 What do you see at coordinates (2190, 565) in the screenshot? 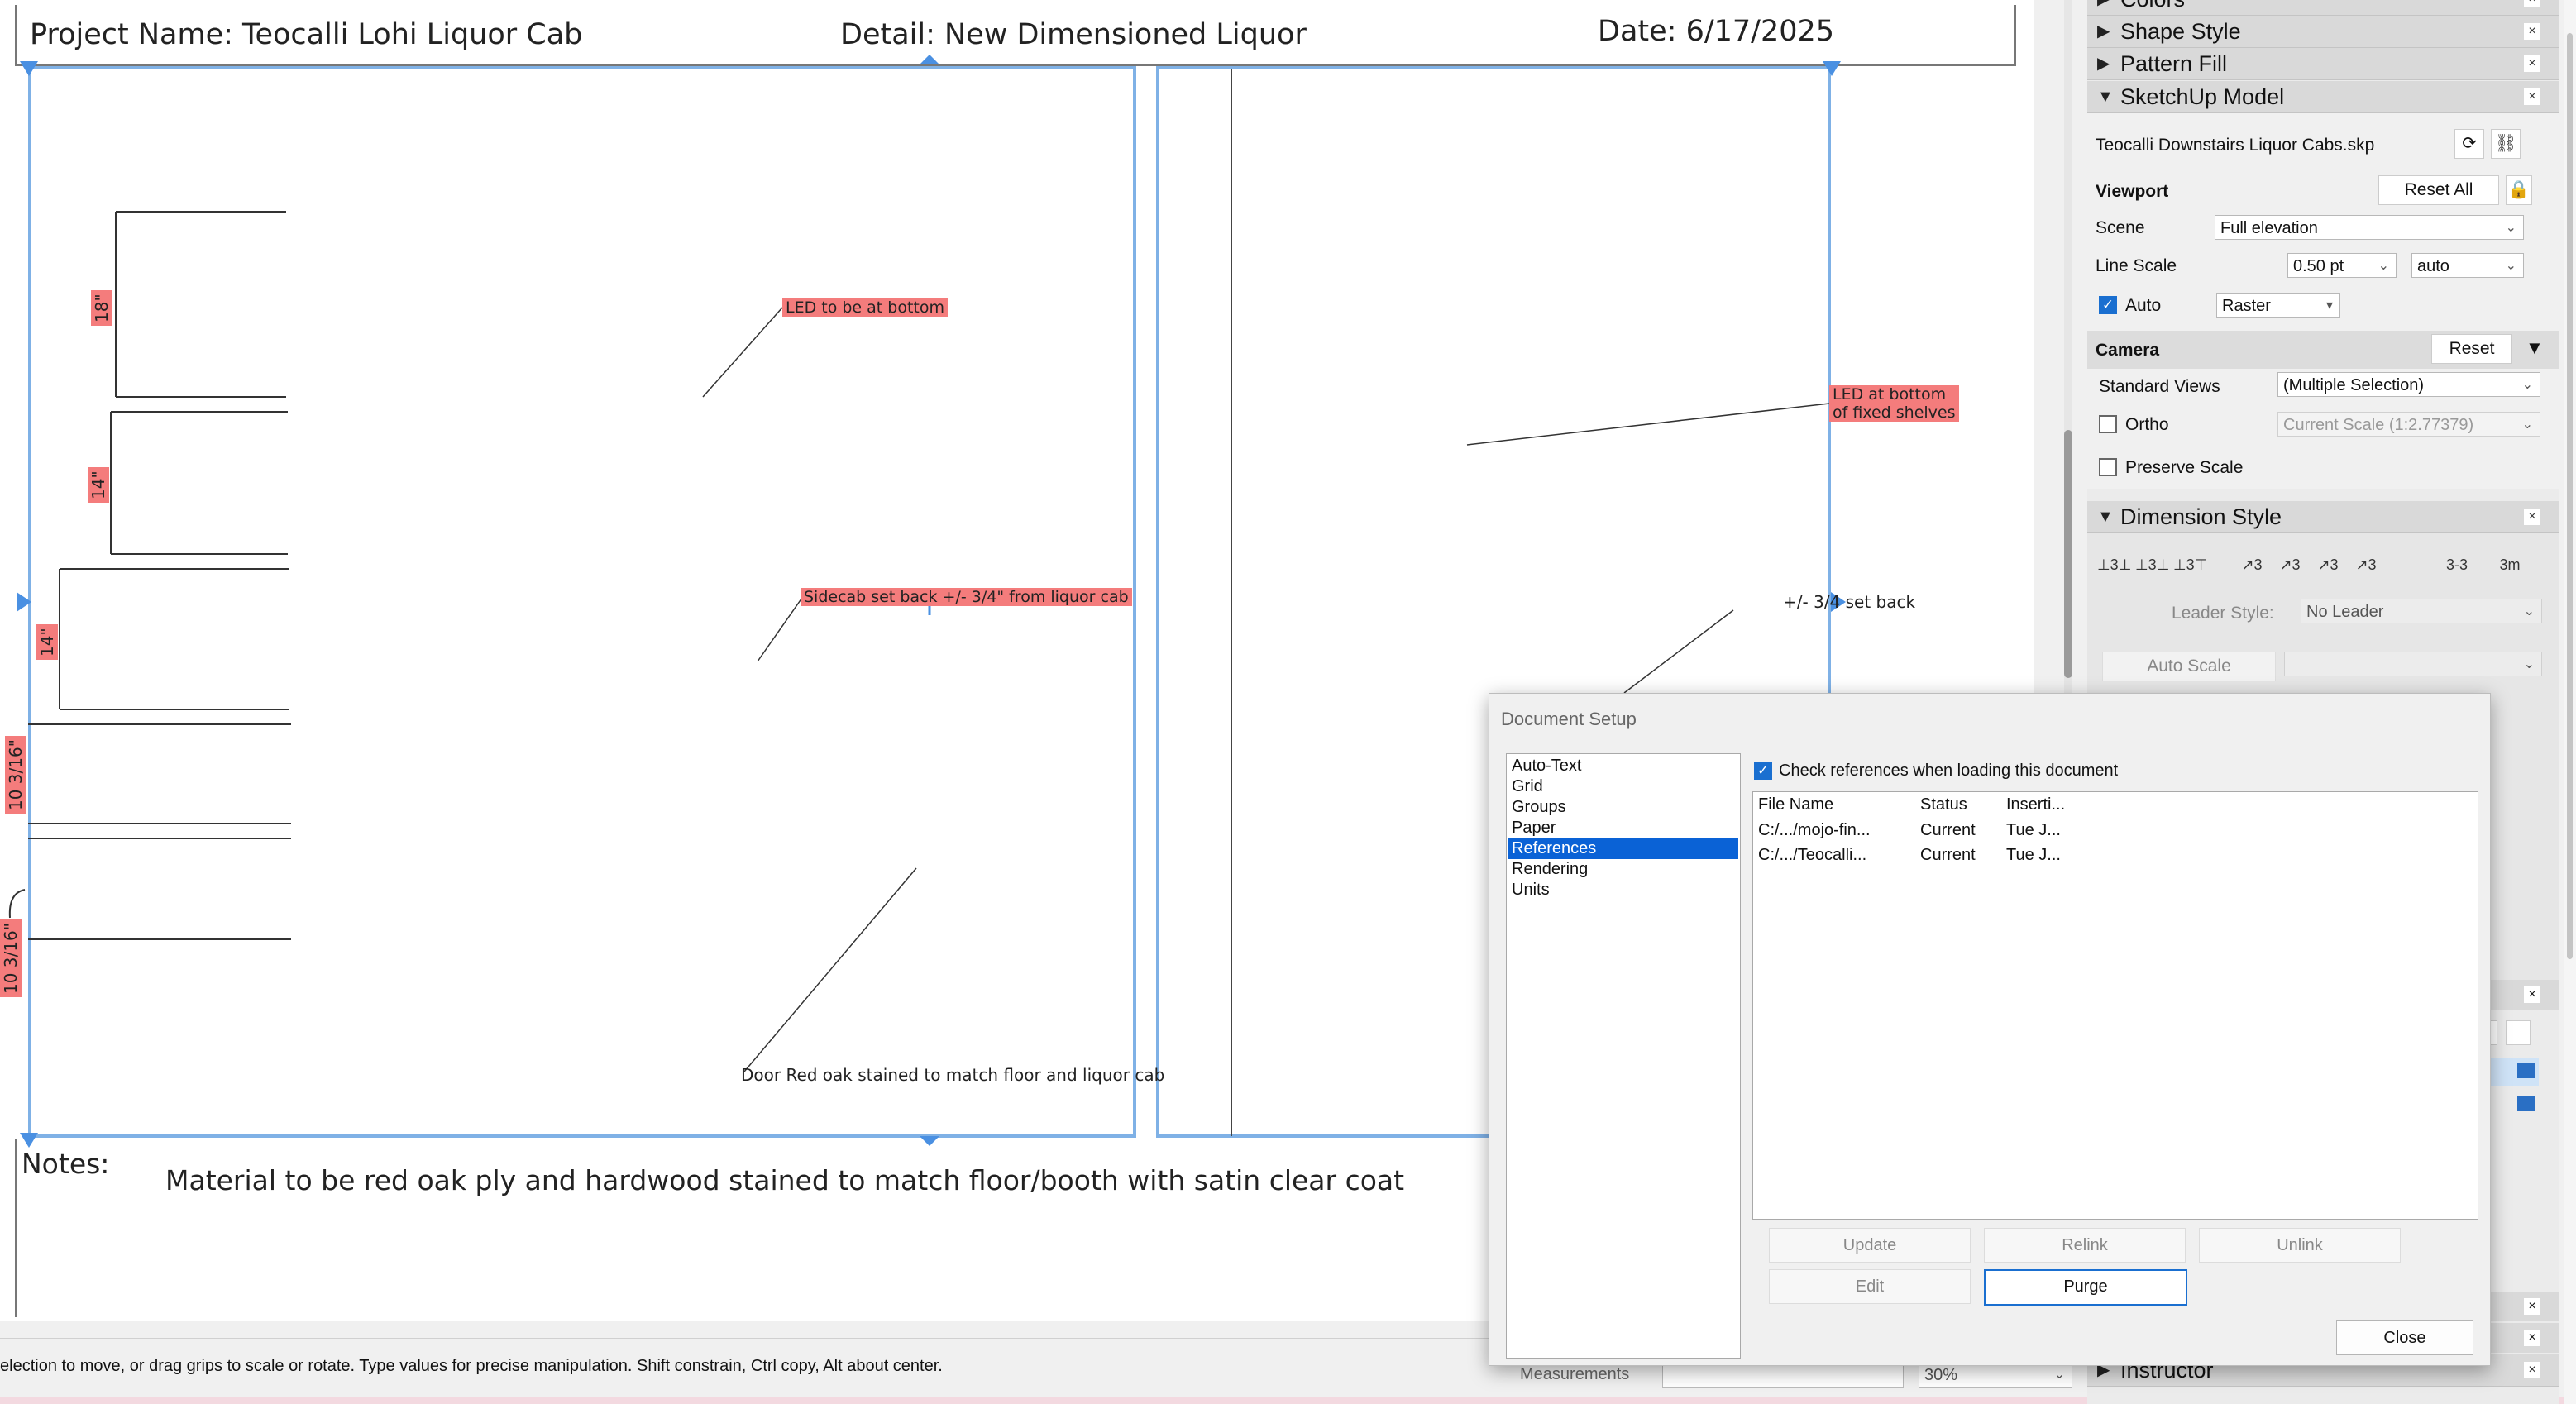
I see `dim-align-top-icon: ⊥3⊤` at bounding box center [2190, 565].